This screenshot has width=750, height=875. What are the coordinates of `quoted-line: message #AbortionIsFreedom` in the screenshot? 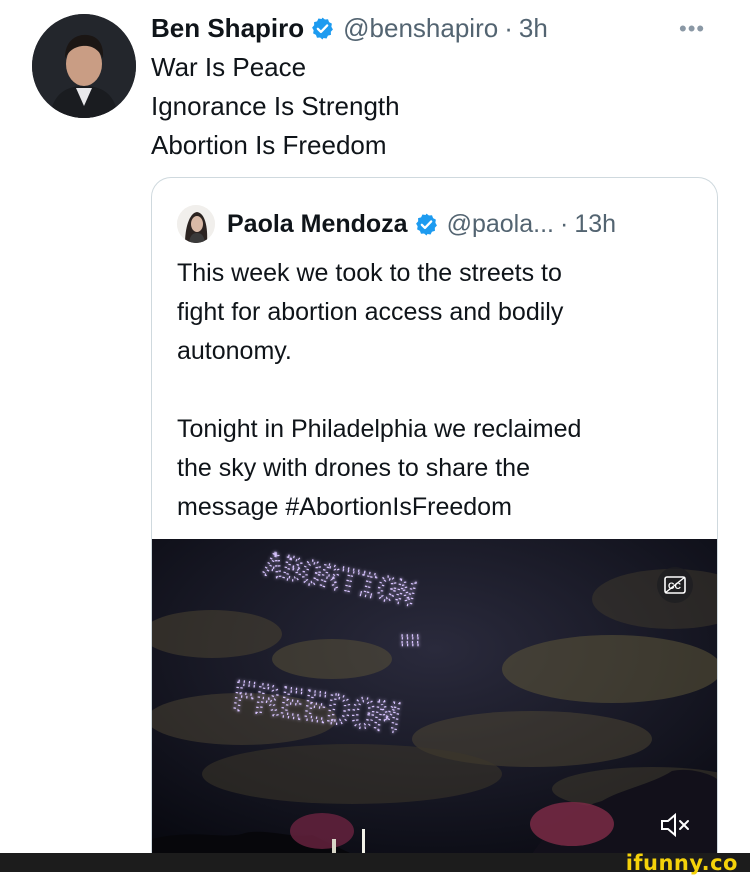 It's located at (344, 507).